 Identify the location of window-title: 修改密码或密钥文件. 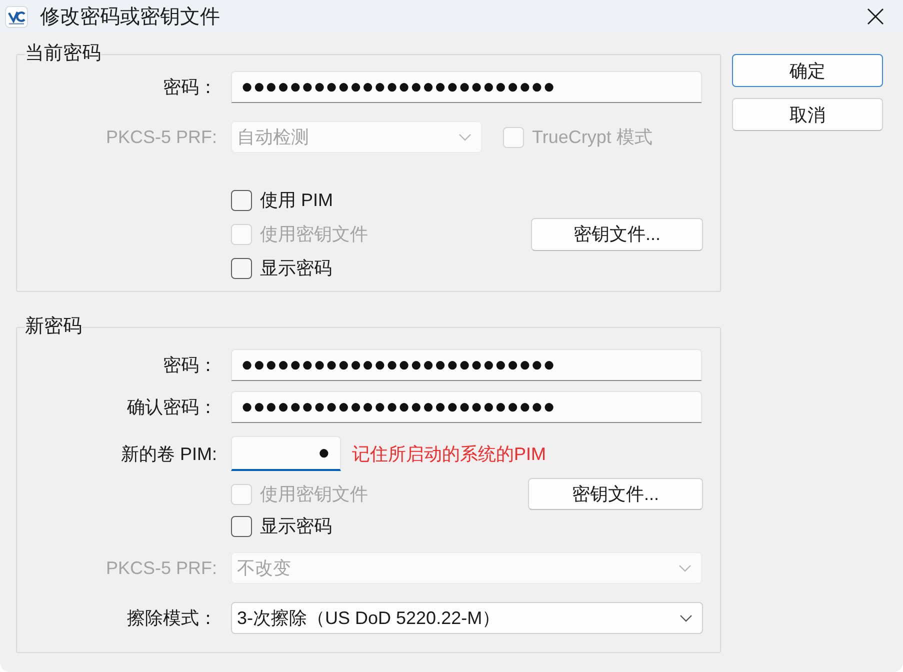
(130, 17).